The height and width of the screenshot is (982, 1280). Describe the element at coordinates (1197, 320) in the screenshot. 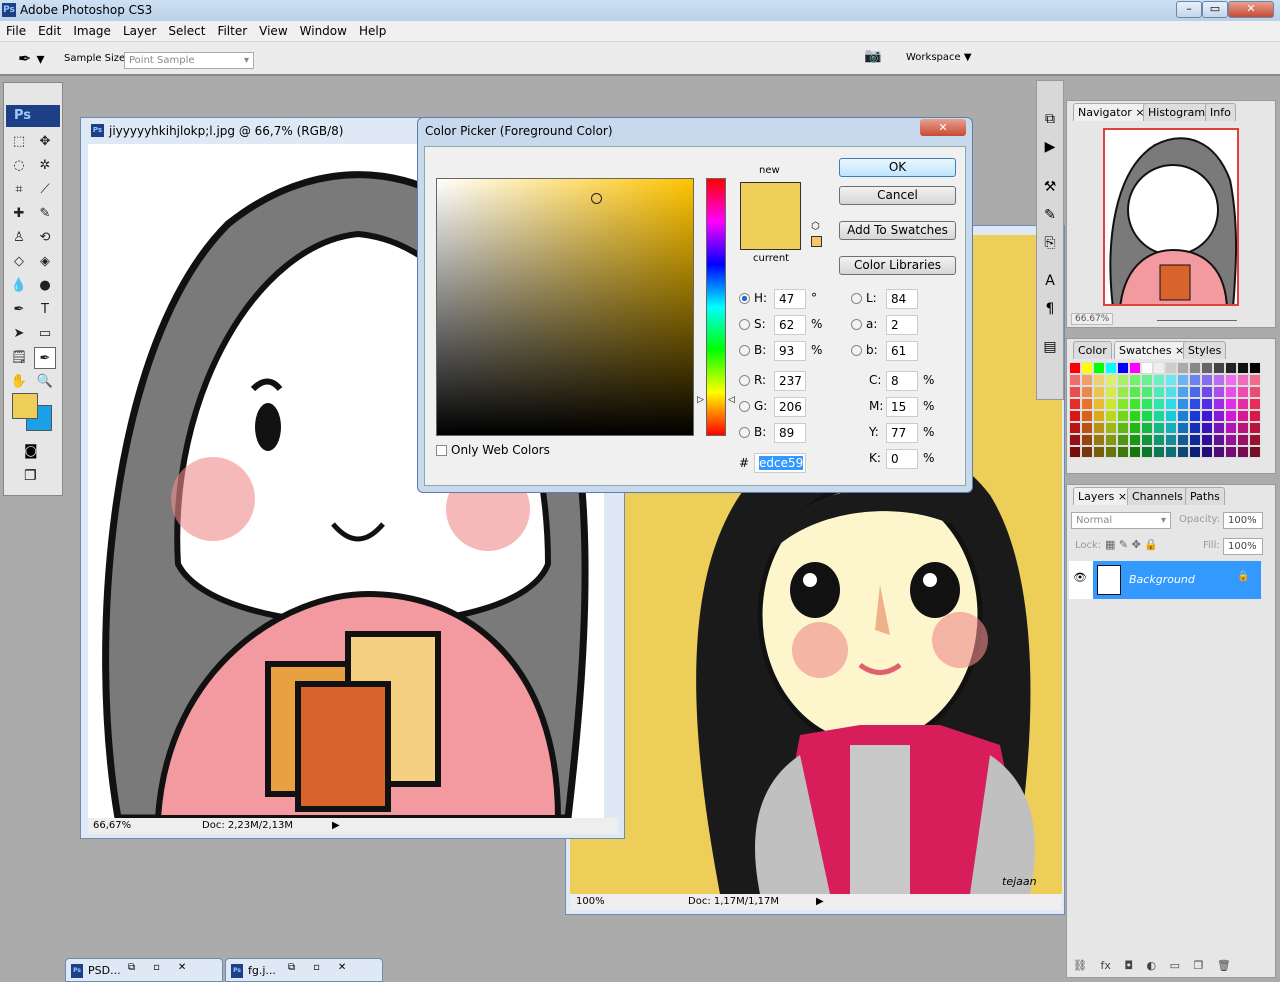

I see `navigator-zoom-slider` at that location.